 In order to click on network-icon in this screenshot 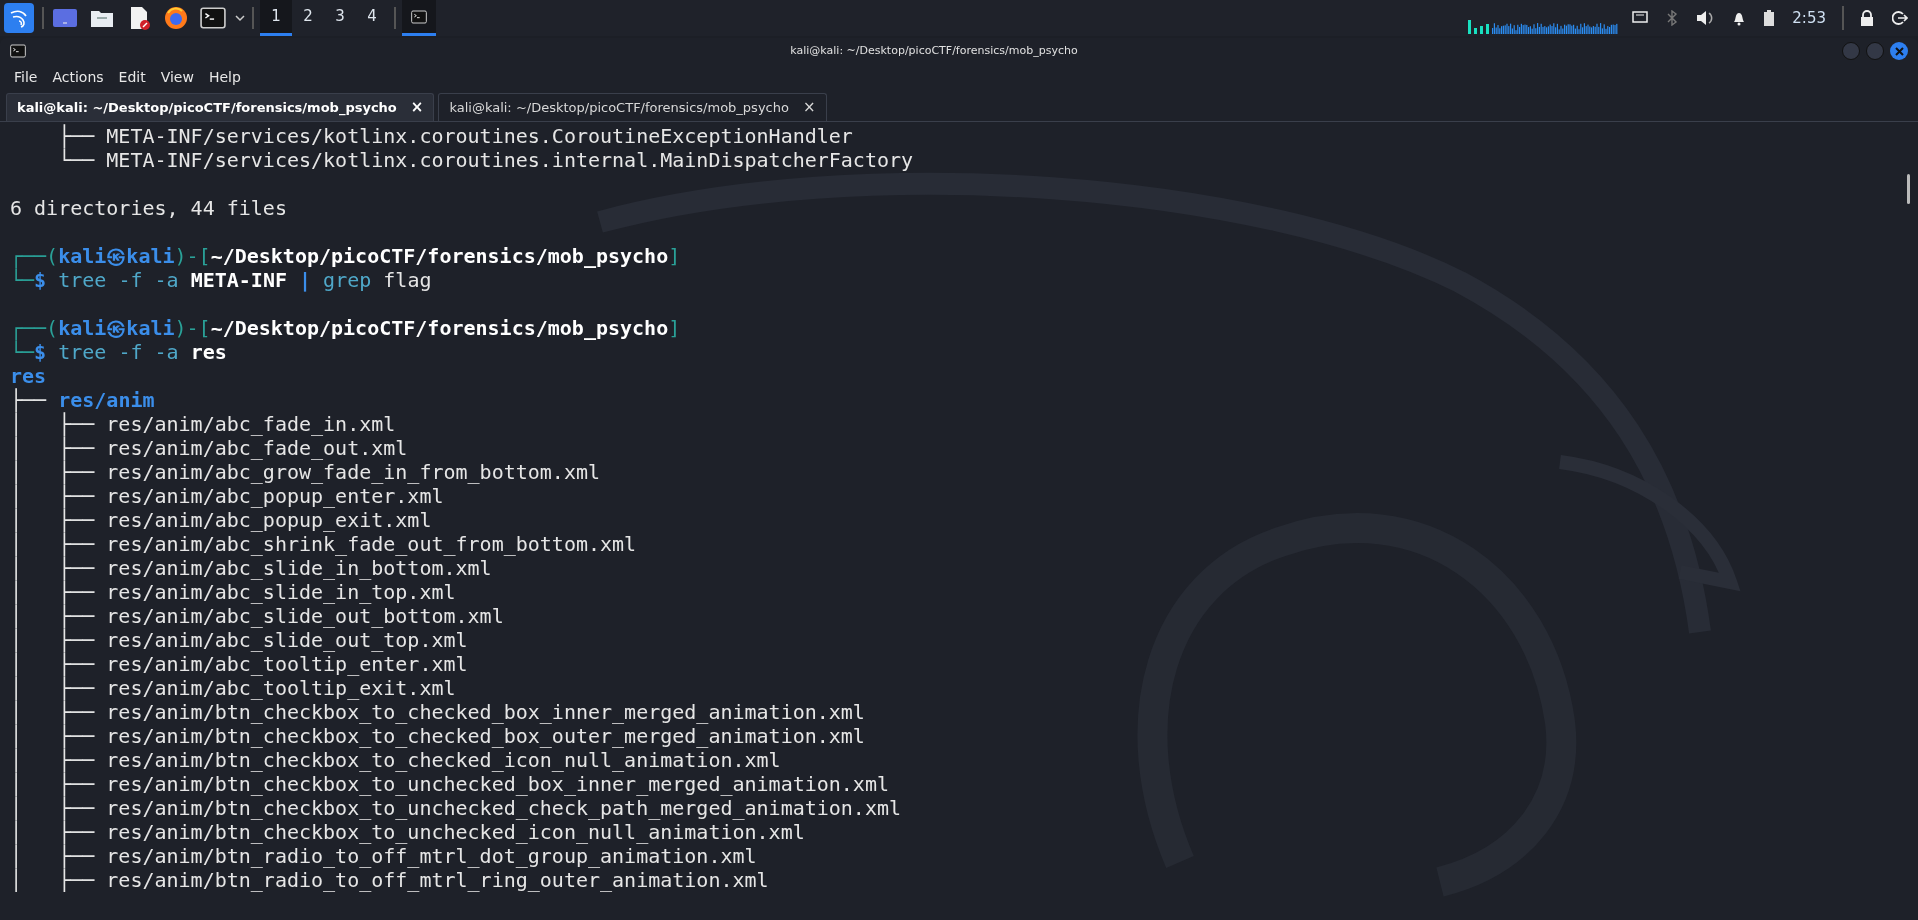, I will do `click(1640, 18)`.